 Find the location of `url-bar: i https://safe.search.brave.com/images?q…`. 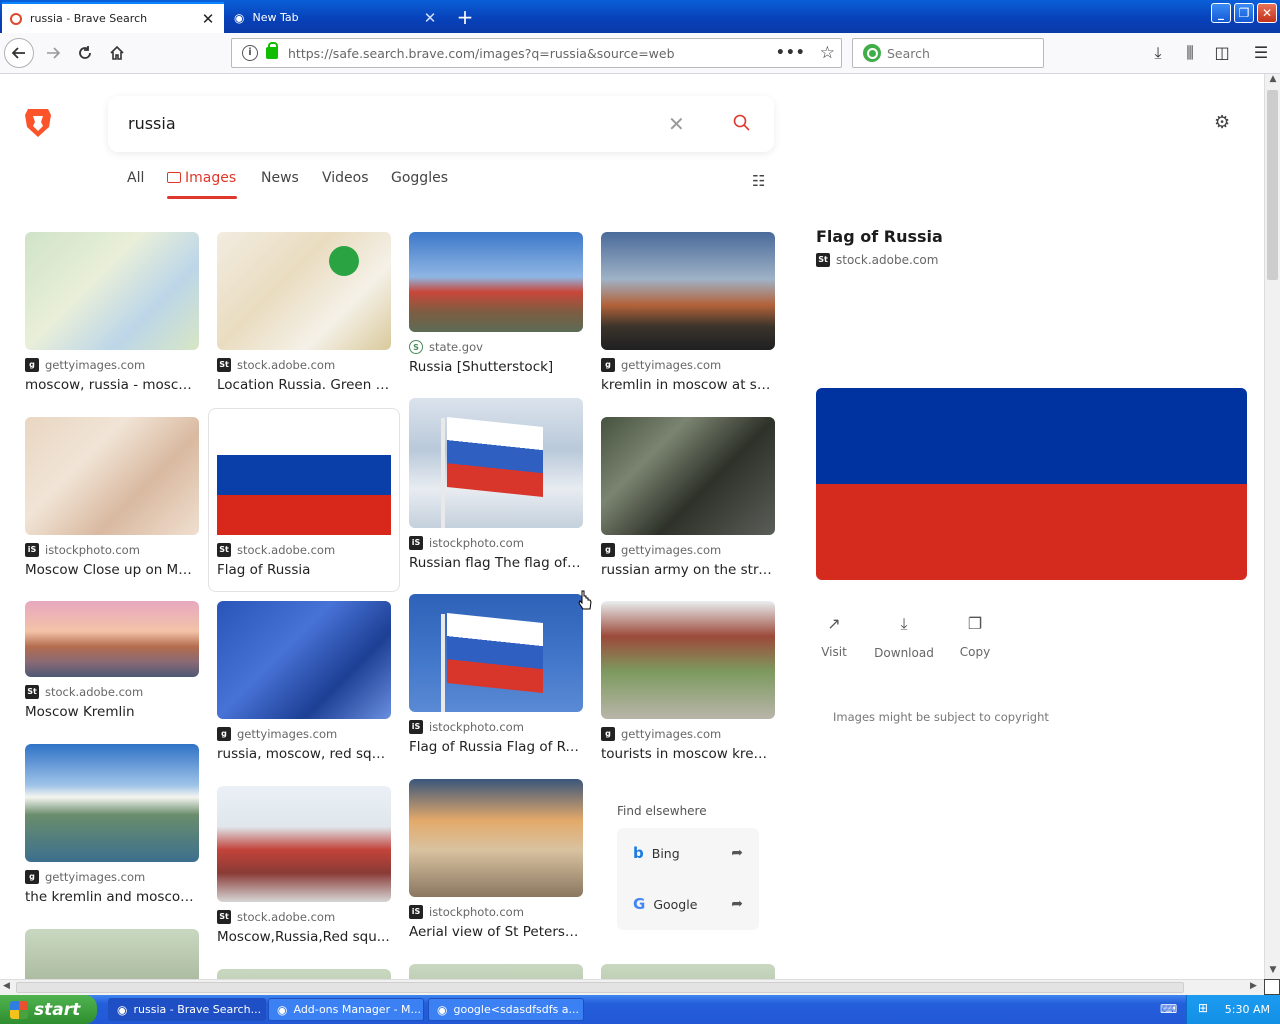

url-bar: i https://safe.search.brave.com/images?q… is located at coordinates (536, 53).